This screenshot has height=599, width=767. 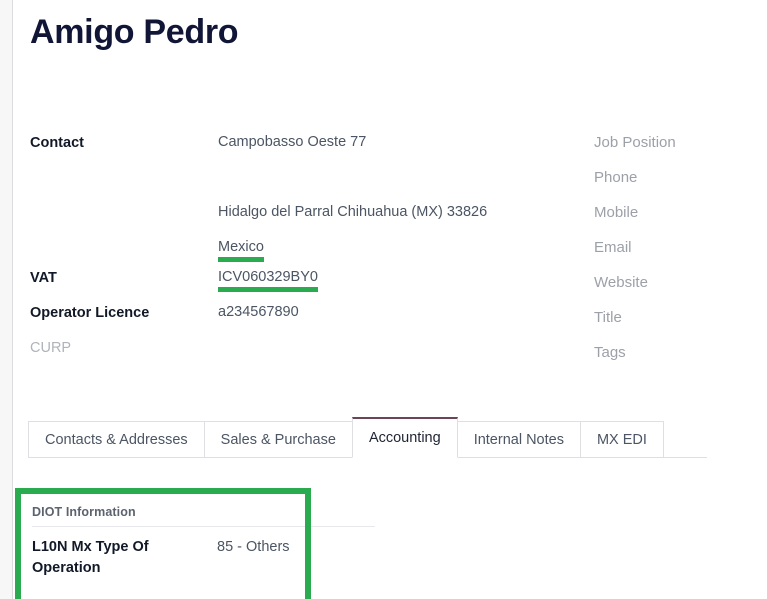 What do you see at coordinates (241, 250) in the screenshot?
I see `address-country: Mexico` at bounding box center [241, 250].